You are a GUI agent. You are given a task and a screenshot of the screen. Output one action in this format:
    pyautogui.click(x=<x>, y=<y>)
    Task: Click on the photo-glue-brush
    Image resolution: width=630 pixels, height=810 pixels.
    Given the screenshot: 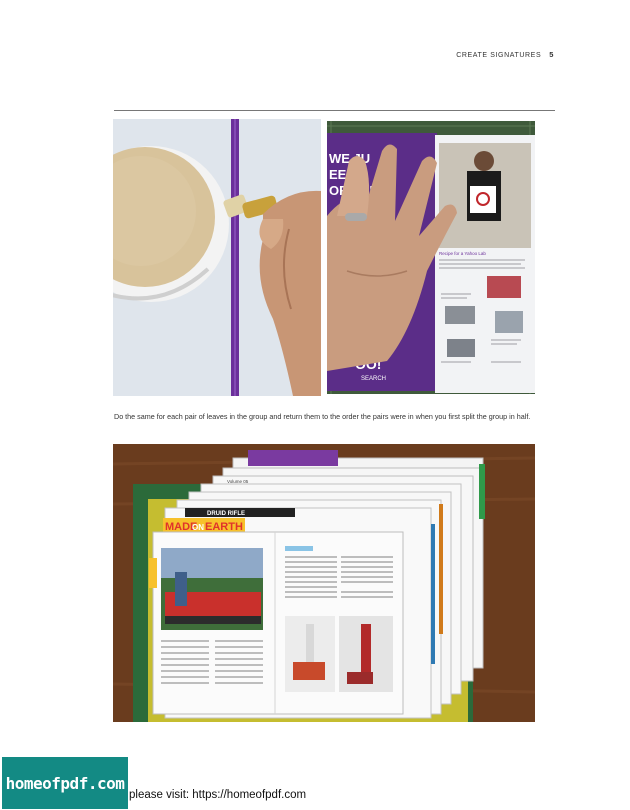 What is the action you would take?
    pyautogui.click(x=217, y=257)
    